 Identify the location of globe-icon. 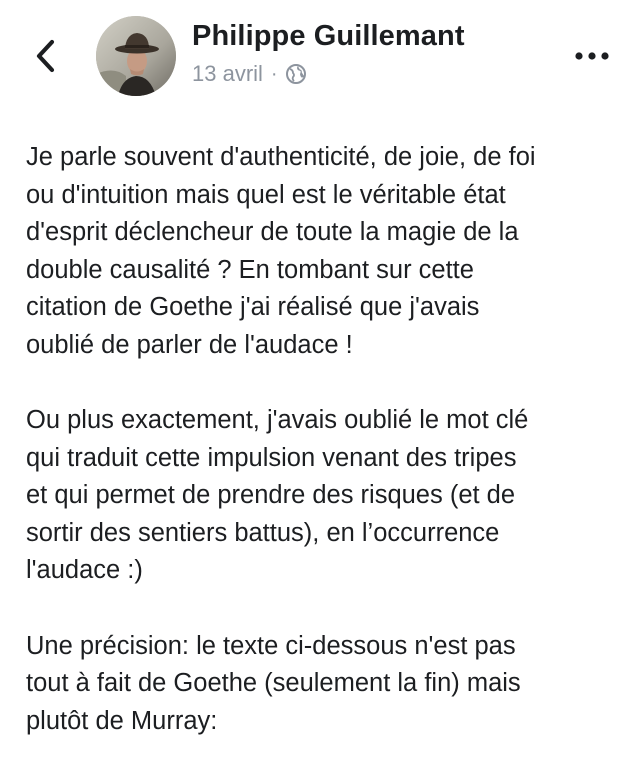
(295, 74).